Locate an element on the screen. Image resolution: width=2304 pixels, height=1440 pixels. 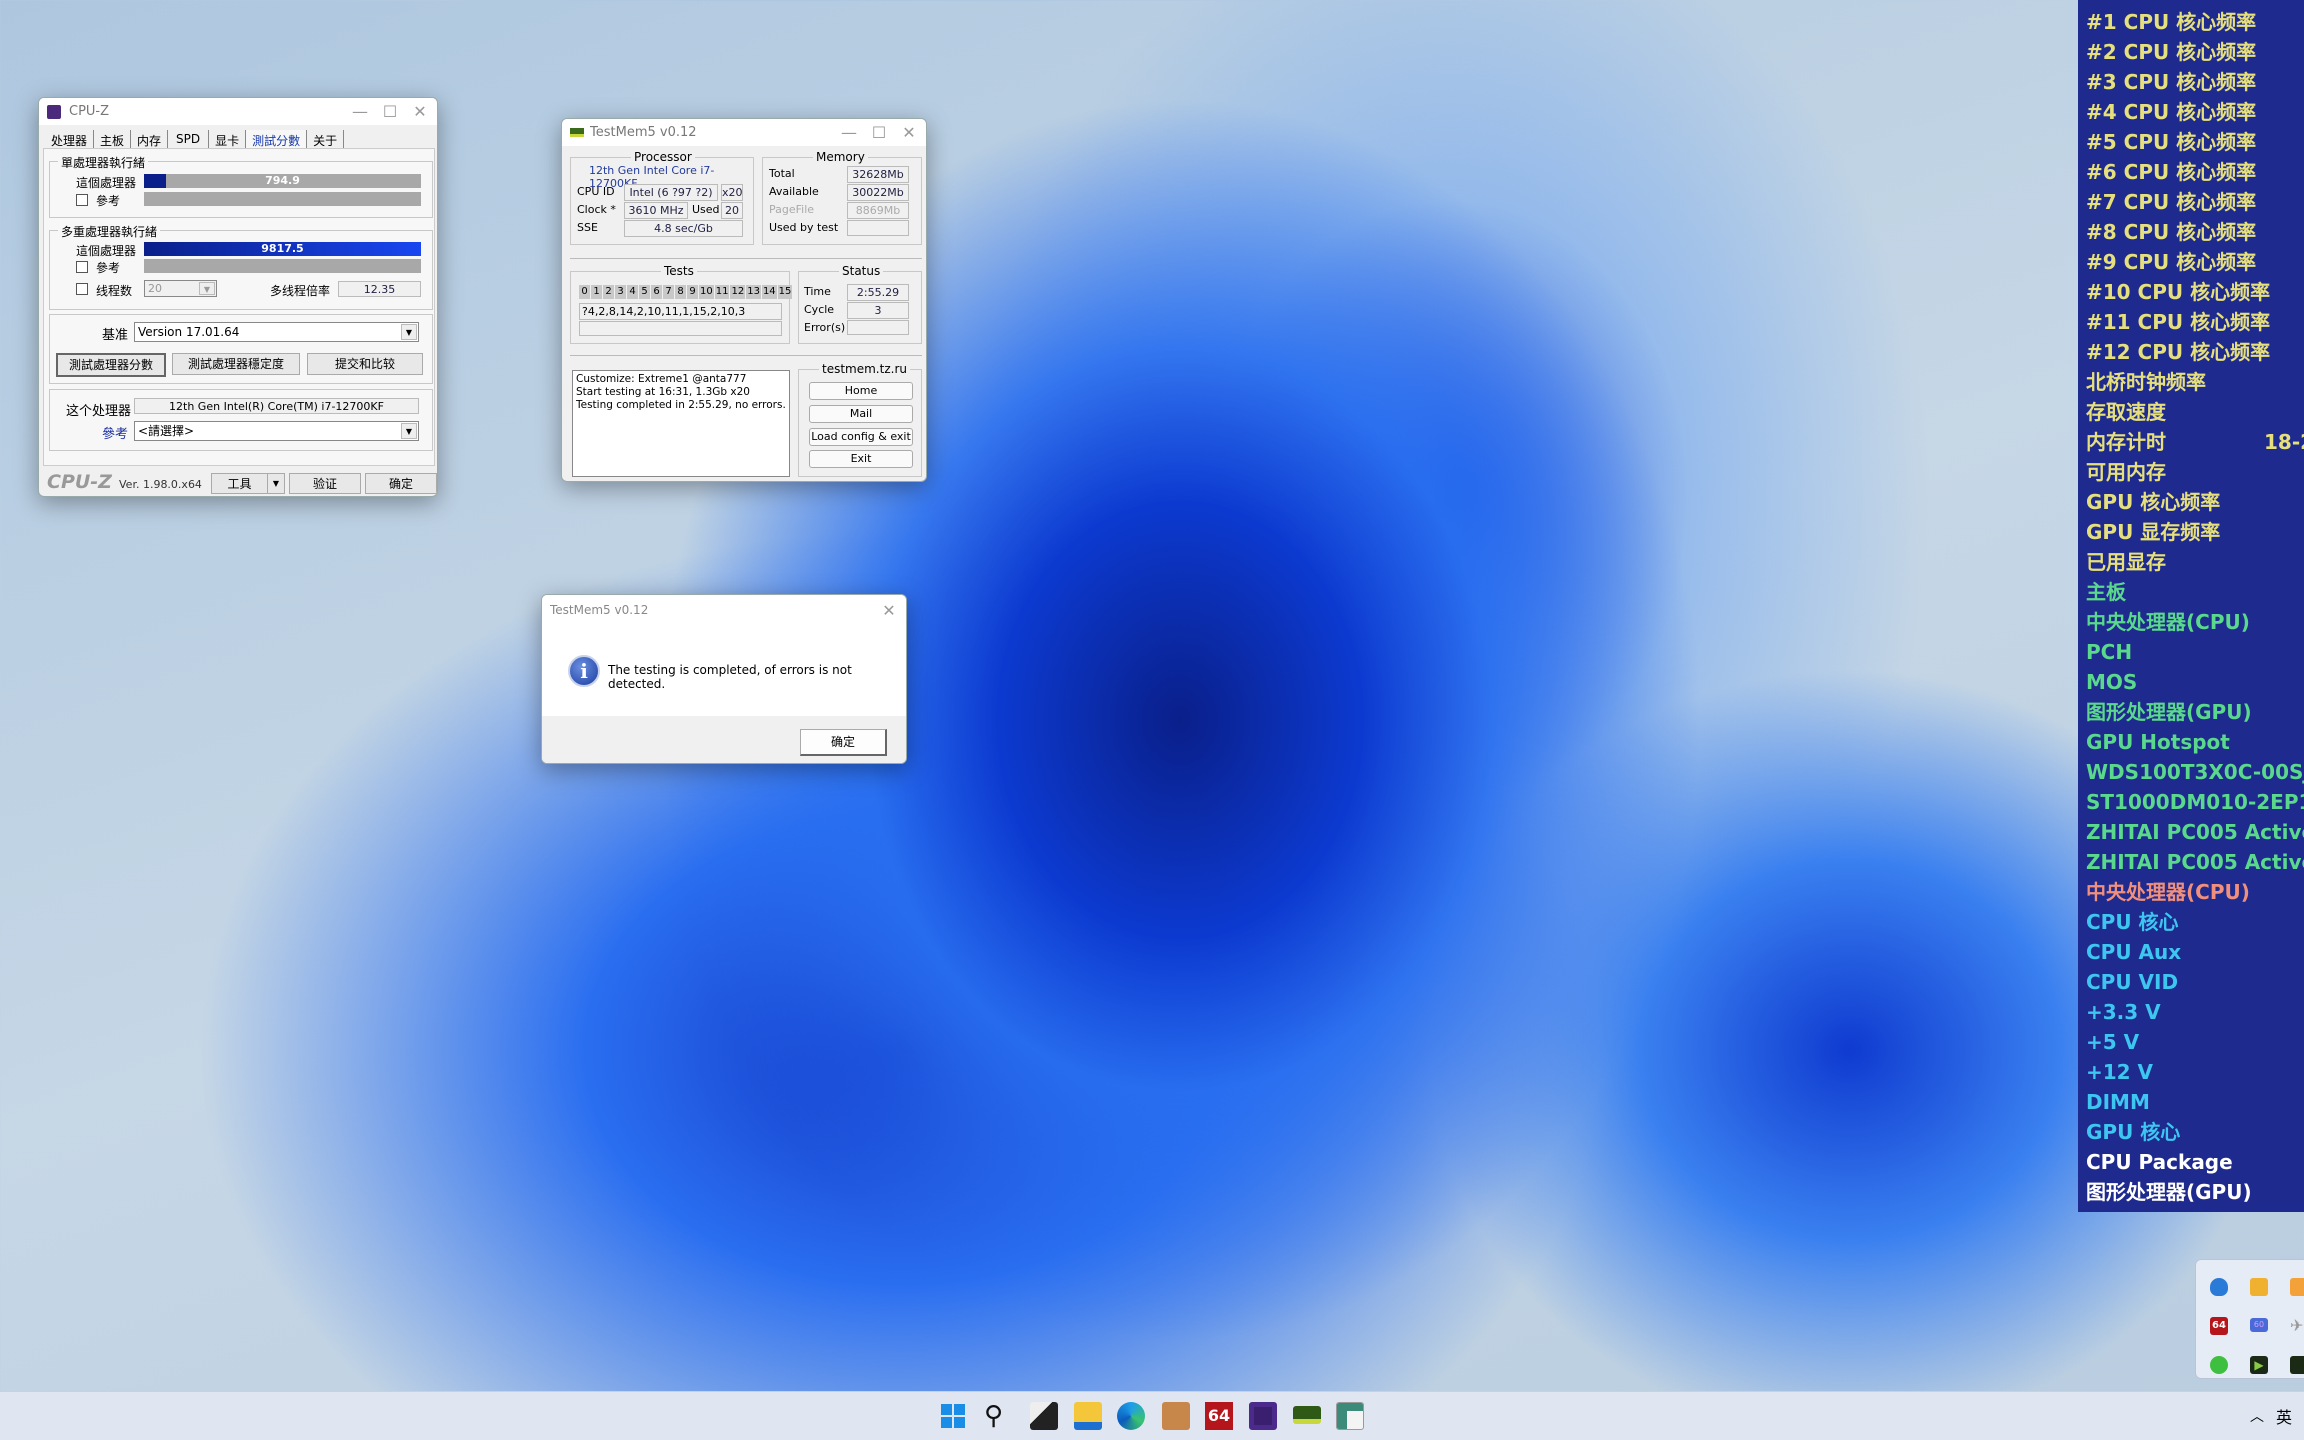
sensor-row: 存取速度 is located at coordinates (2126, 412).